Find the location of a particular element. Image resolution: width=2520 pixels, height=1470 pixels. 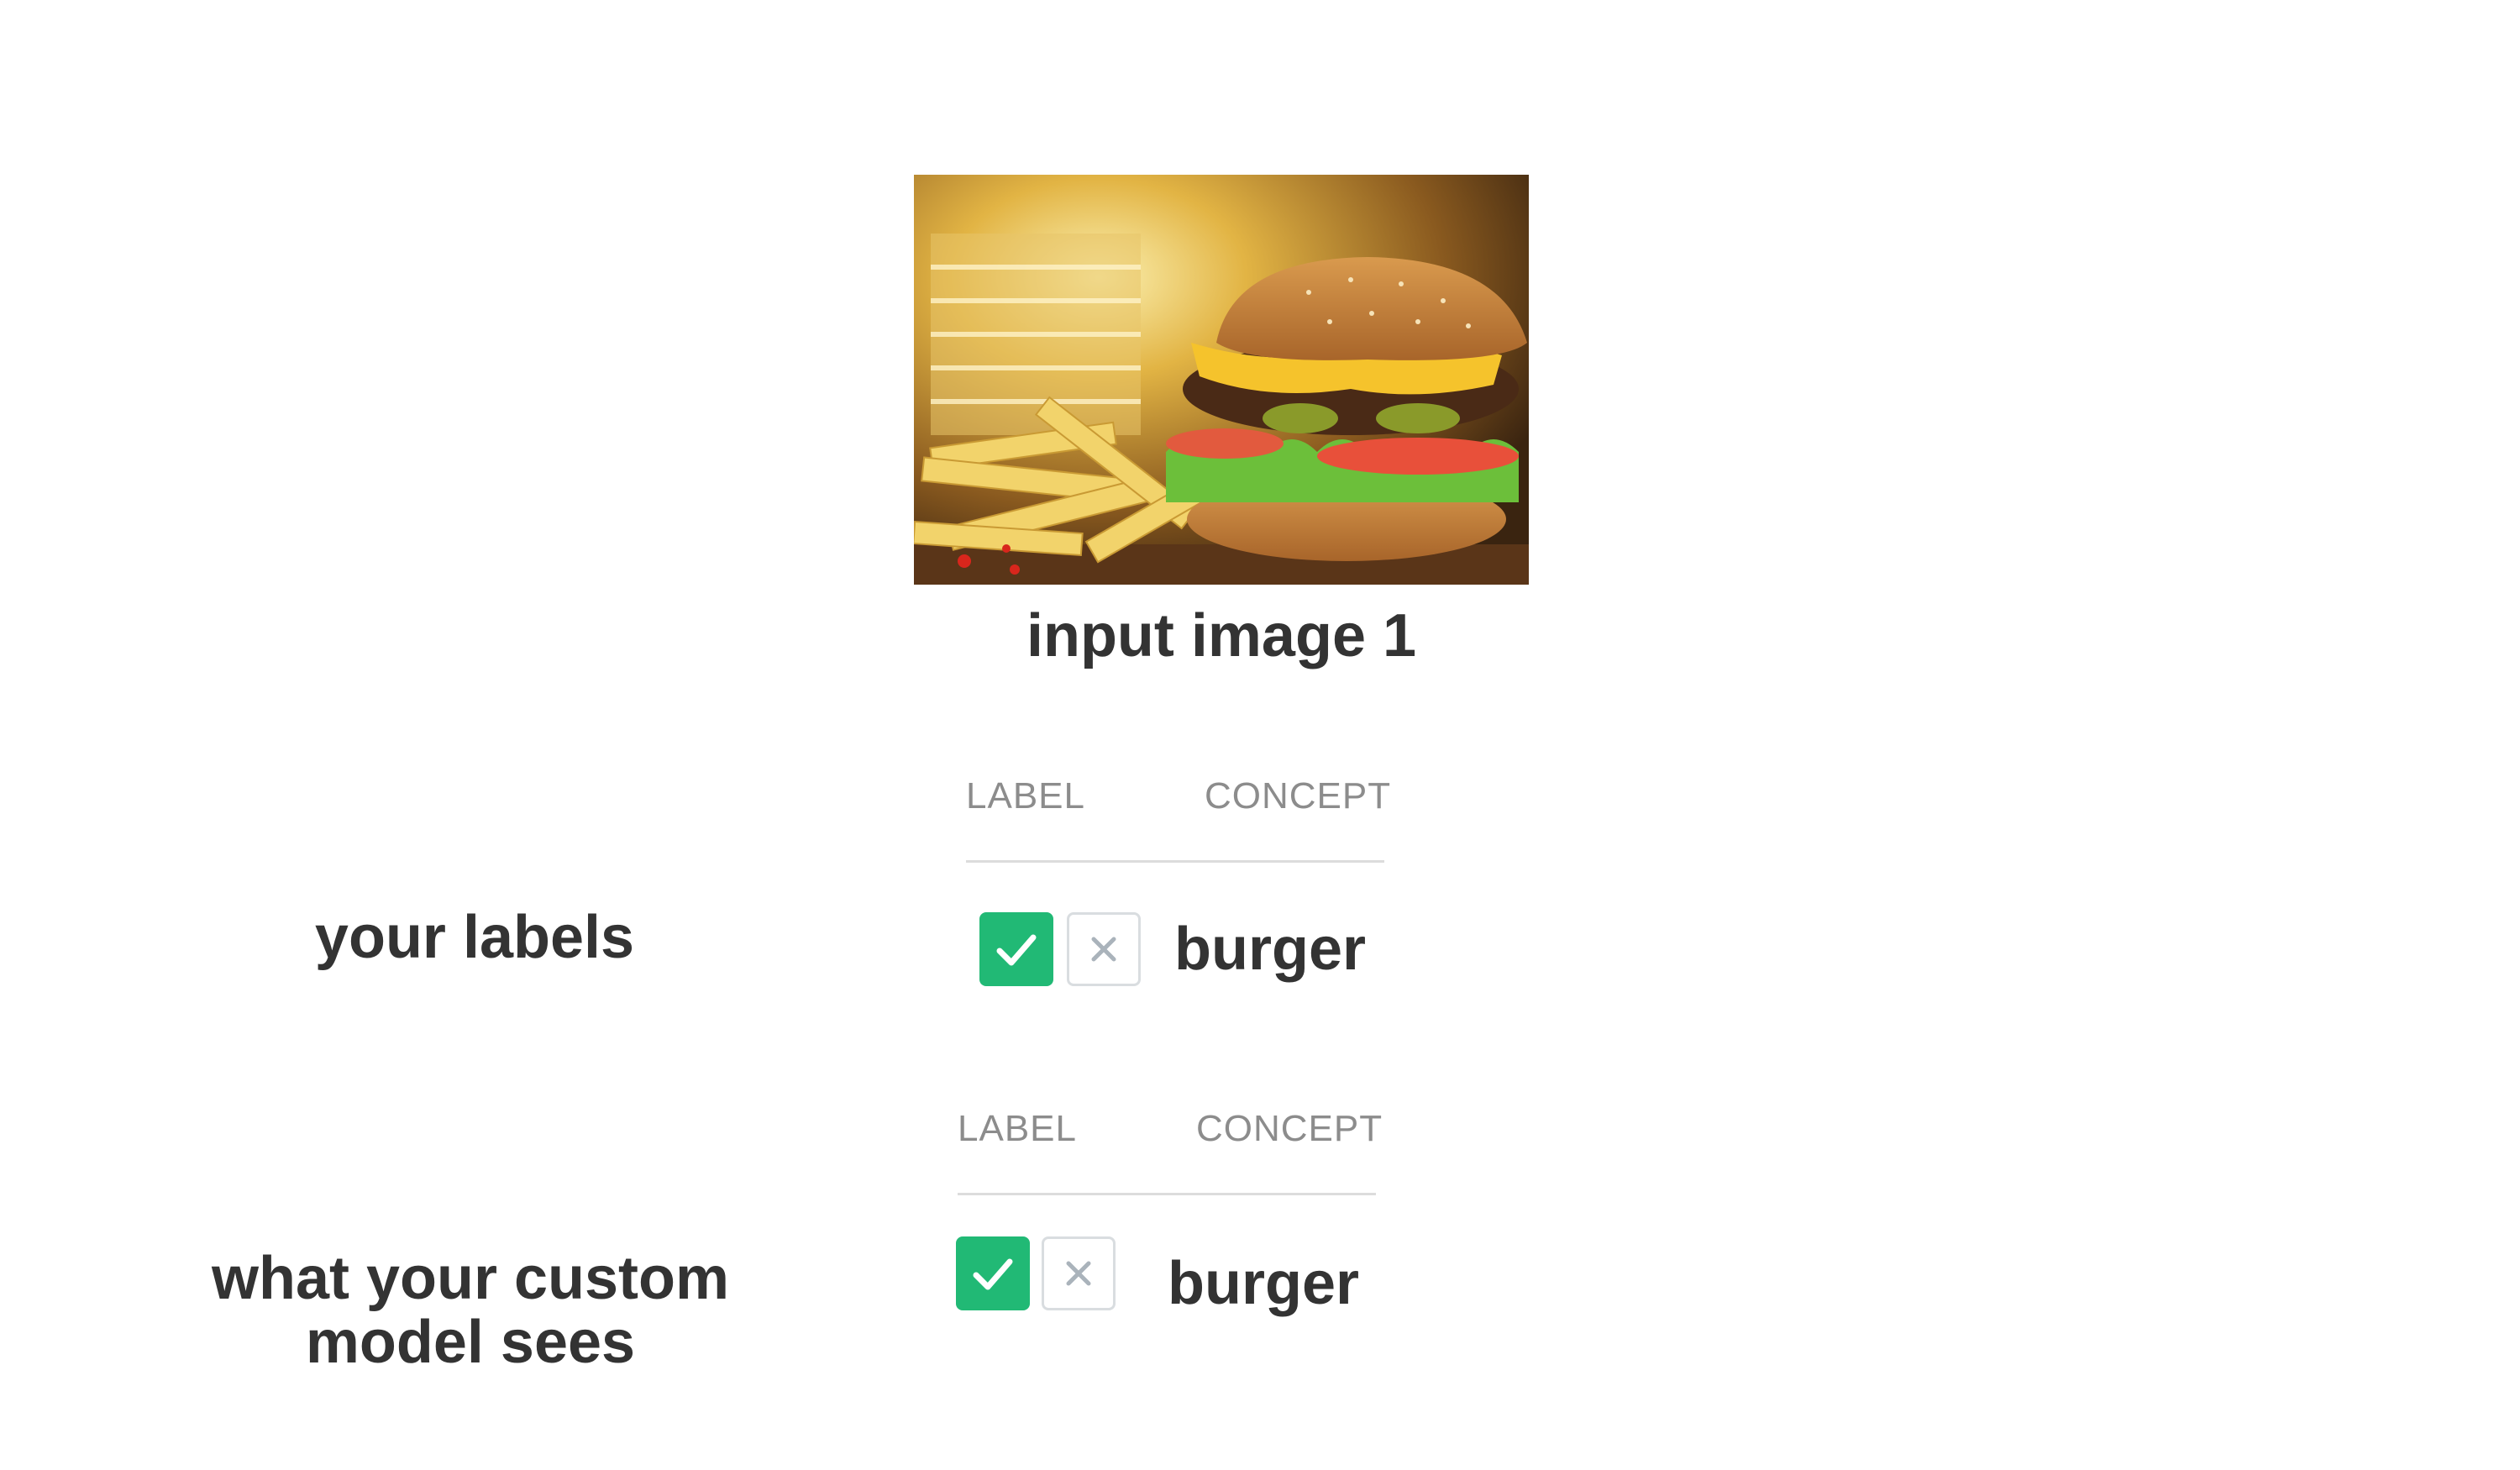

burger-photo is located at coordinates (1221, 380).